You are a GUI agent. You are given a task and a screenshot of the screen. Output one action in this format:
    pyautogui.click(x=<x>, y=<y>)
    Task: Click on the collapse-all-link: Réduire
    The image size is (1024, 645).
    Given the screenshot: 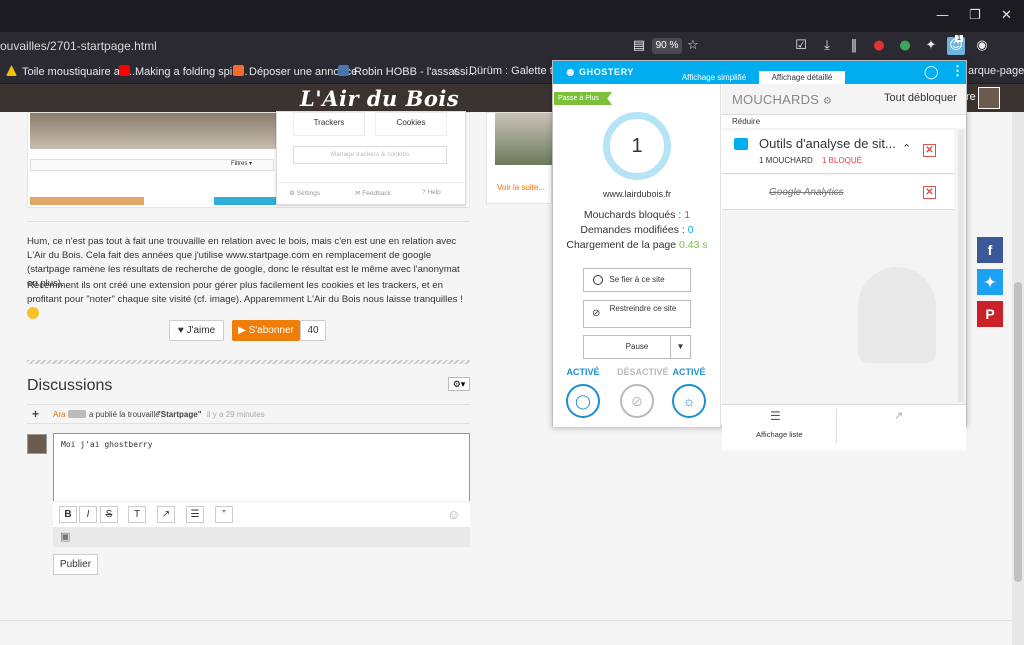 What is the action you would take?
    pyautogui.click(x=844, y=121)
    